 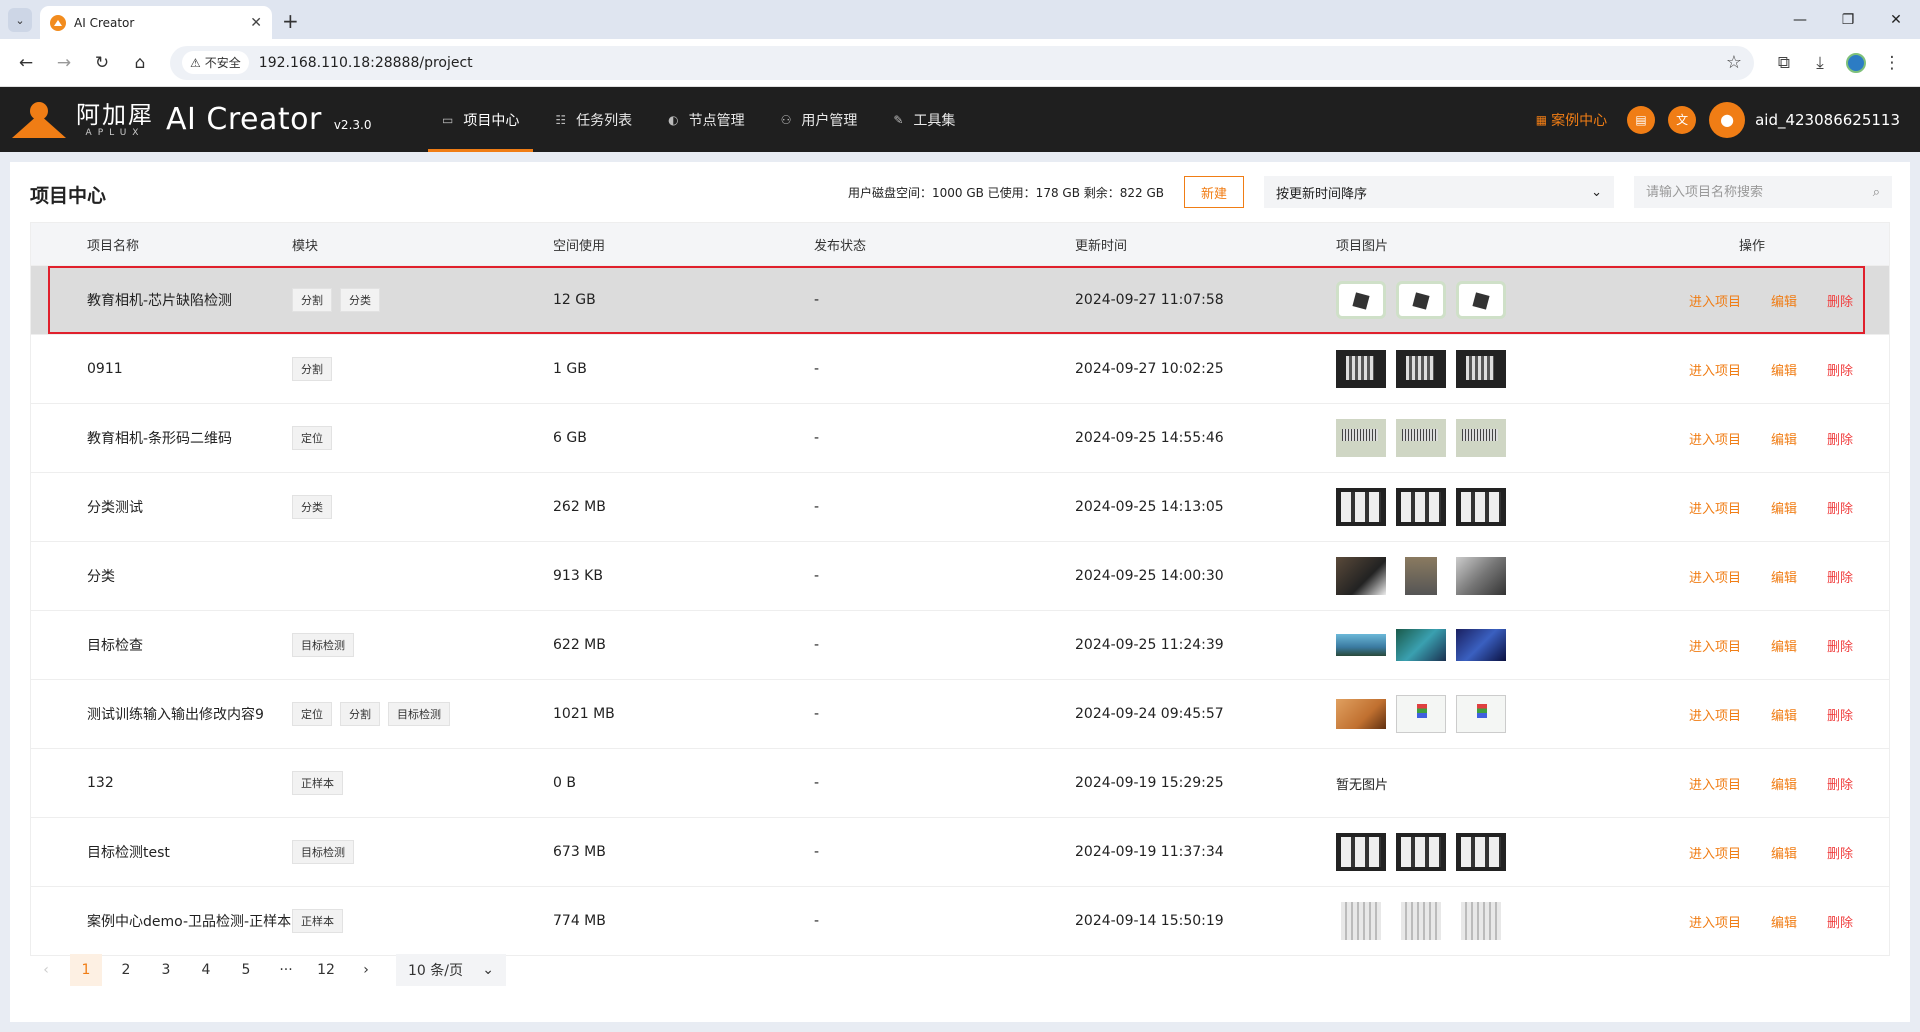 I want to click on extensions-puzzle-icon: ⧉, so click(x=1784, y=63).